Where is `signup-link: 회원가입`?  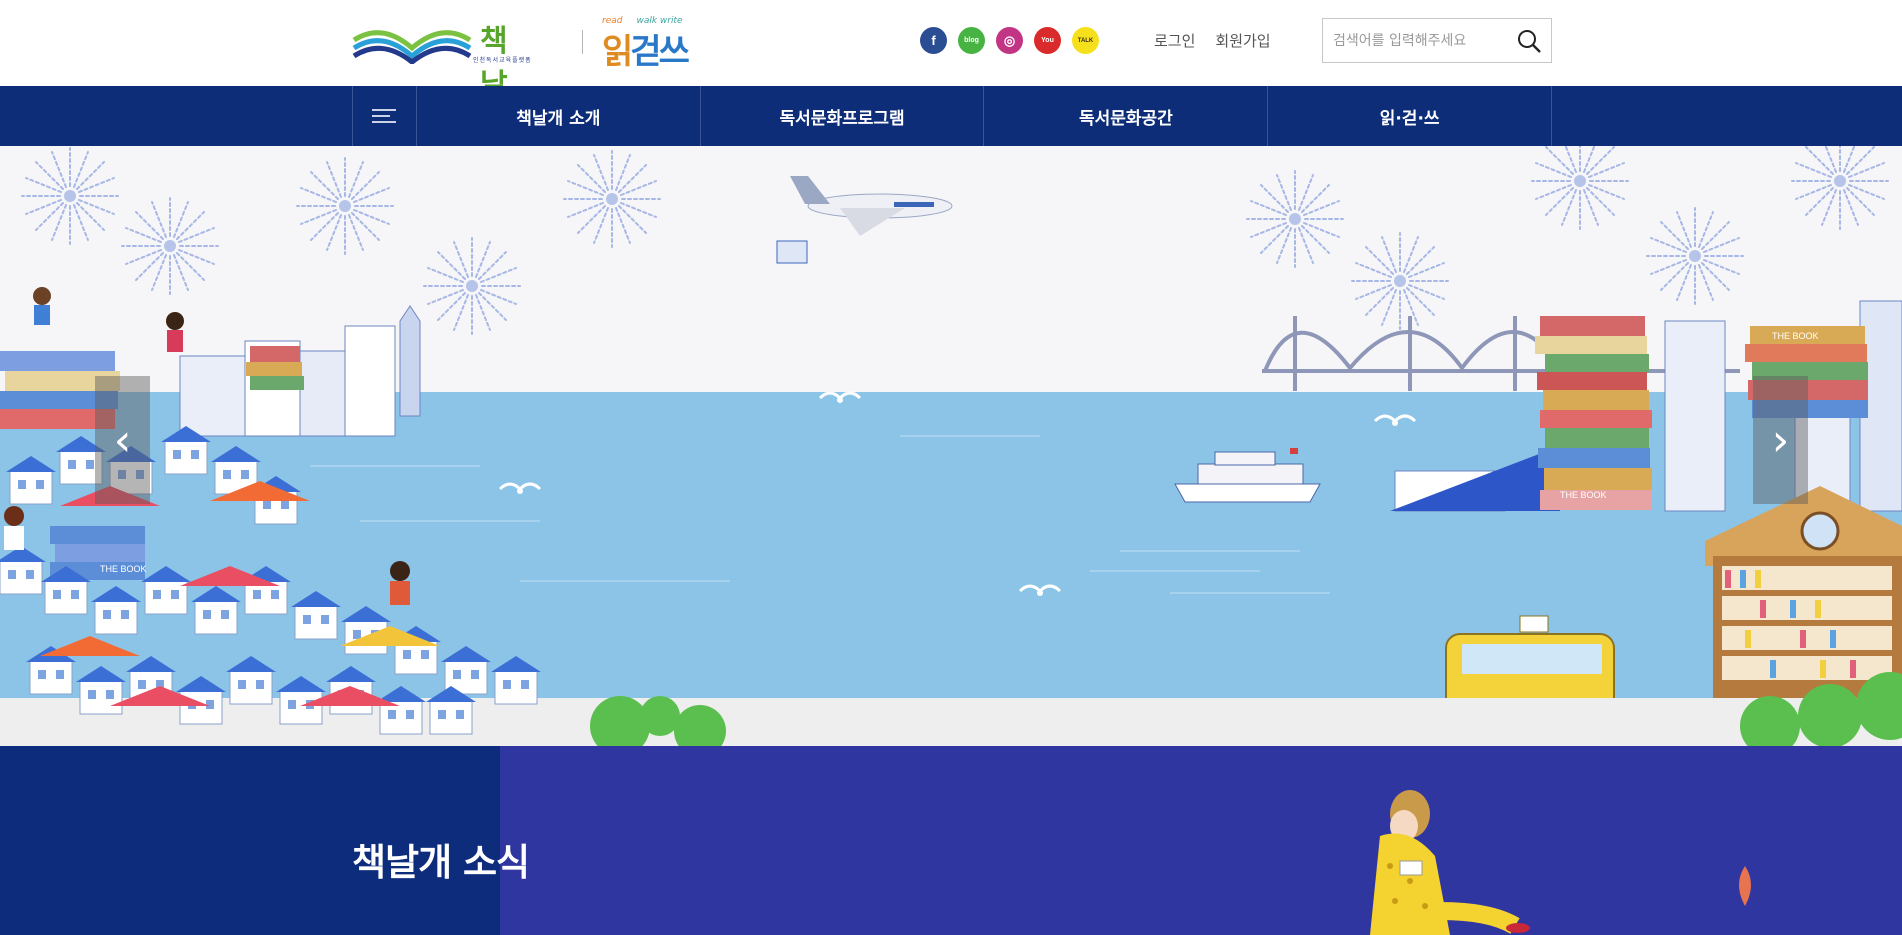
signup-link: 회원가입 is located at coordinates (1242, 40).